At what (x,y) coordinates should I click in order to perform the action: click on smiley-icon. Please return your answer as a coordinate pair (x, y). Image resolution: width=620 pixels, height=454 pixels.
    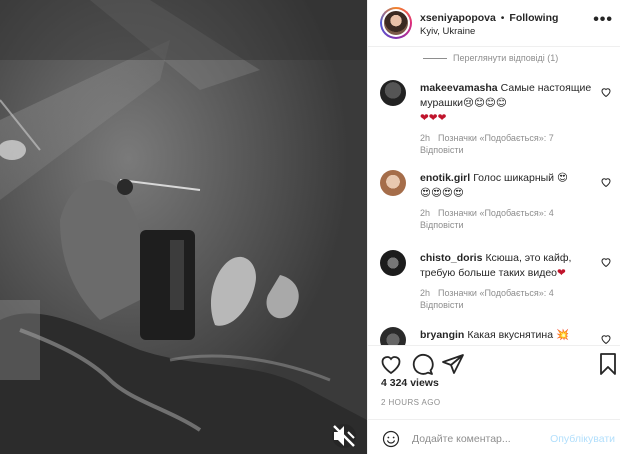
    Looking at the image, I should click on (391, 439).